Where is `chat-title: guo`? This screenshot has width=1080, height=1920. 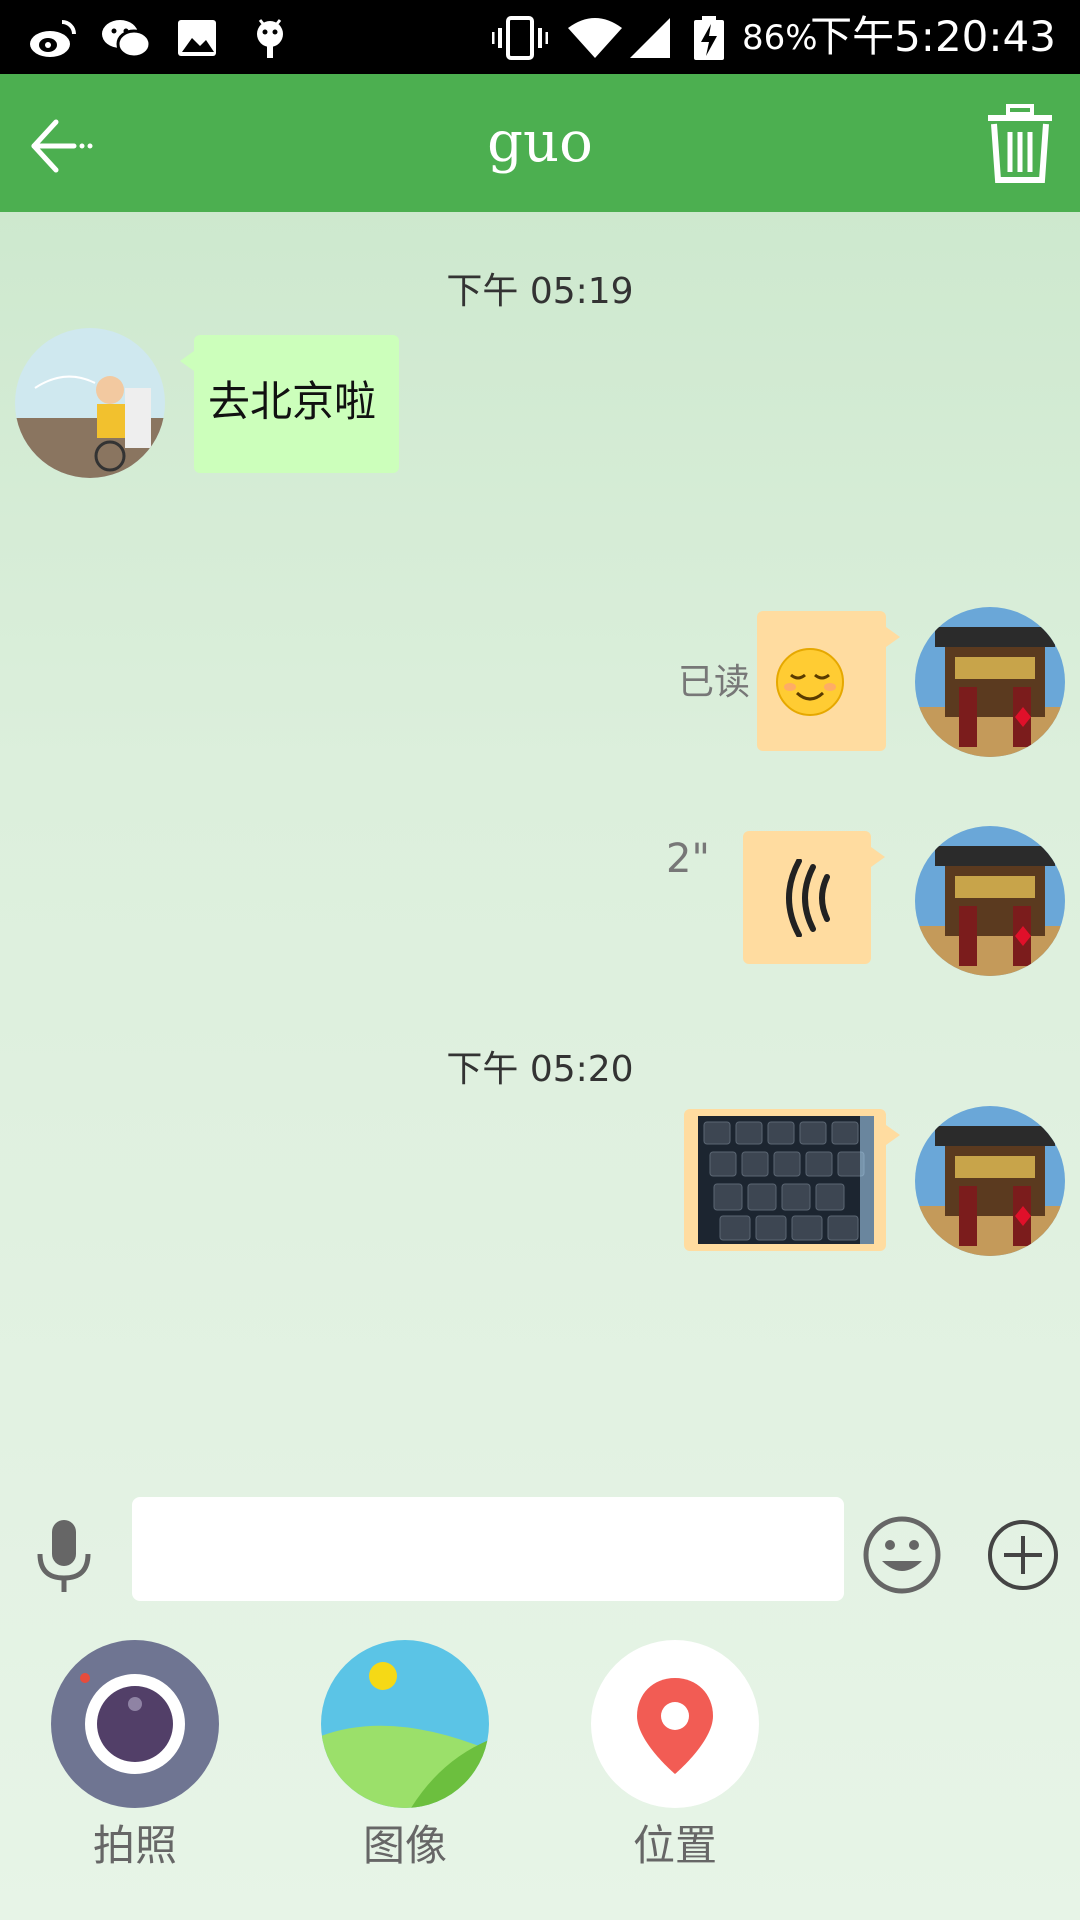 chat-title: guo is located at coordinates (540, 142).